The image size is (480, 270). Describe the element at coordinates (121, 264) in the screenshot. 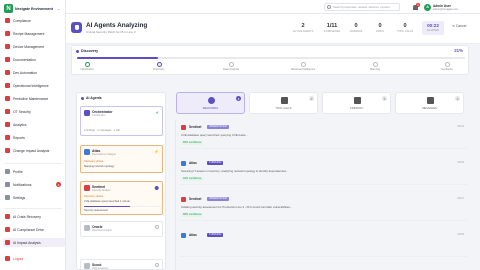

I see `agent-card-scout: Scout Risk Assessor` at that location.